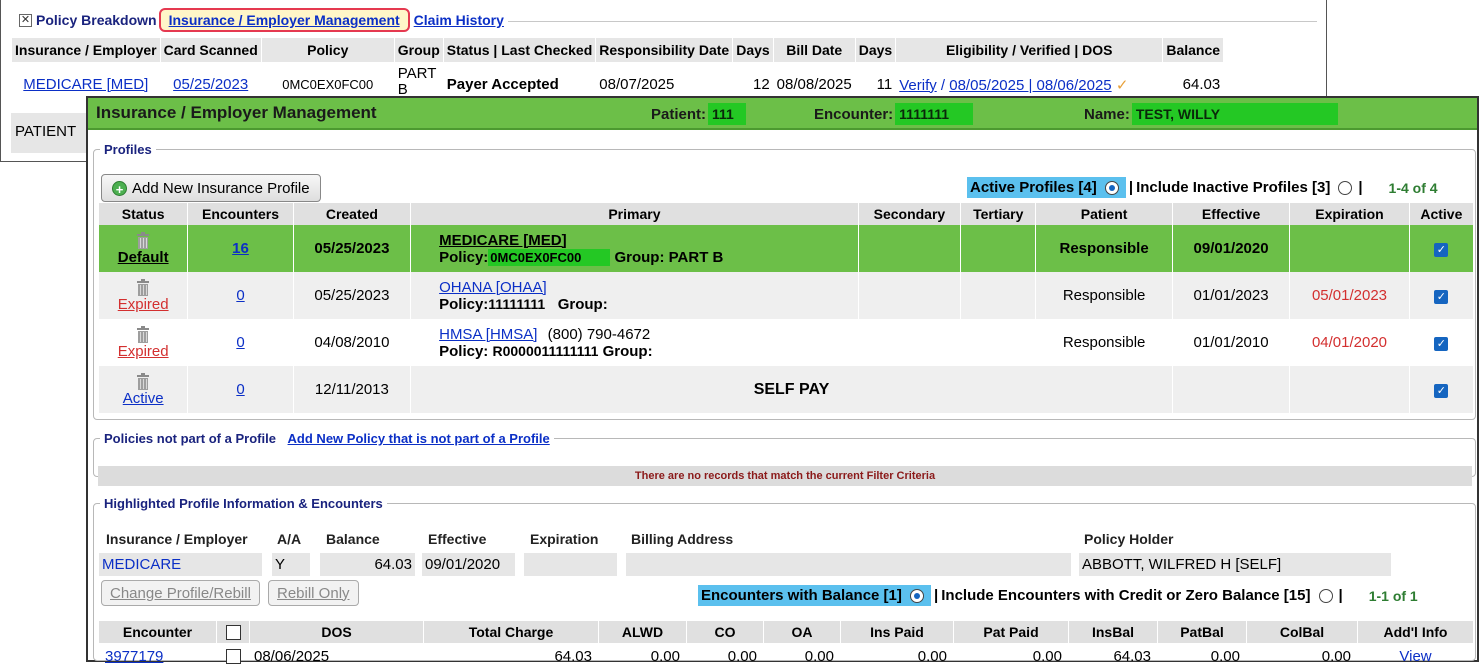 The height and width of the screenshot is (669, 1480). I want to click on created-value: 04/08/2010, so click(352, 342).